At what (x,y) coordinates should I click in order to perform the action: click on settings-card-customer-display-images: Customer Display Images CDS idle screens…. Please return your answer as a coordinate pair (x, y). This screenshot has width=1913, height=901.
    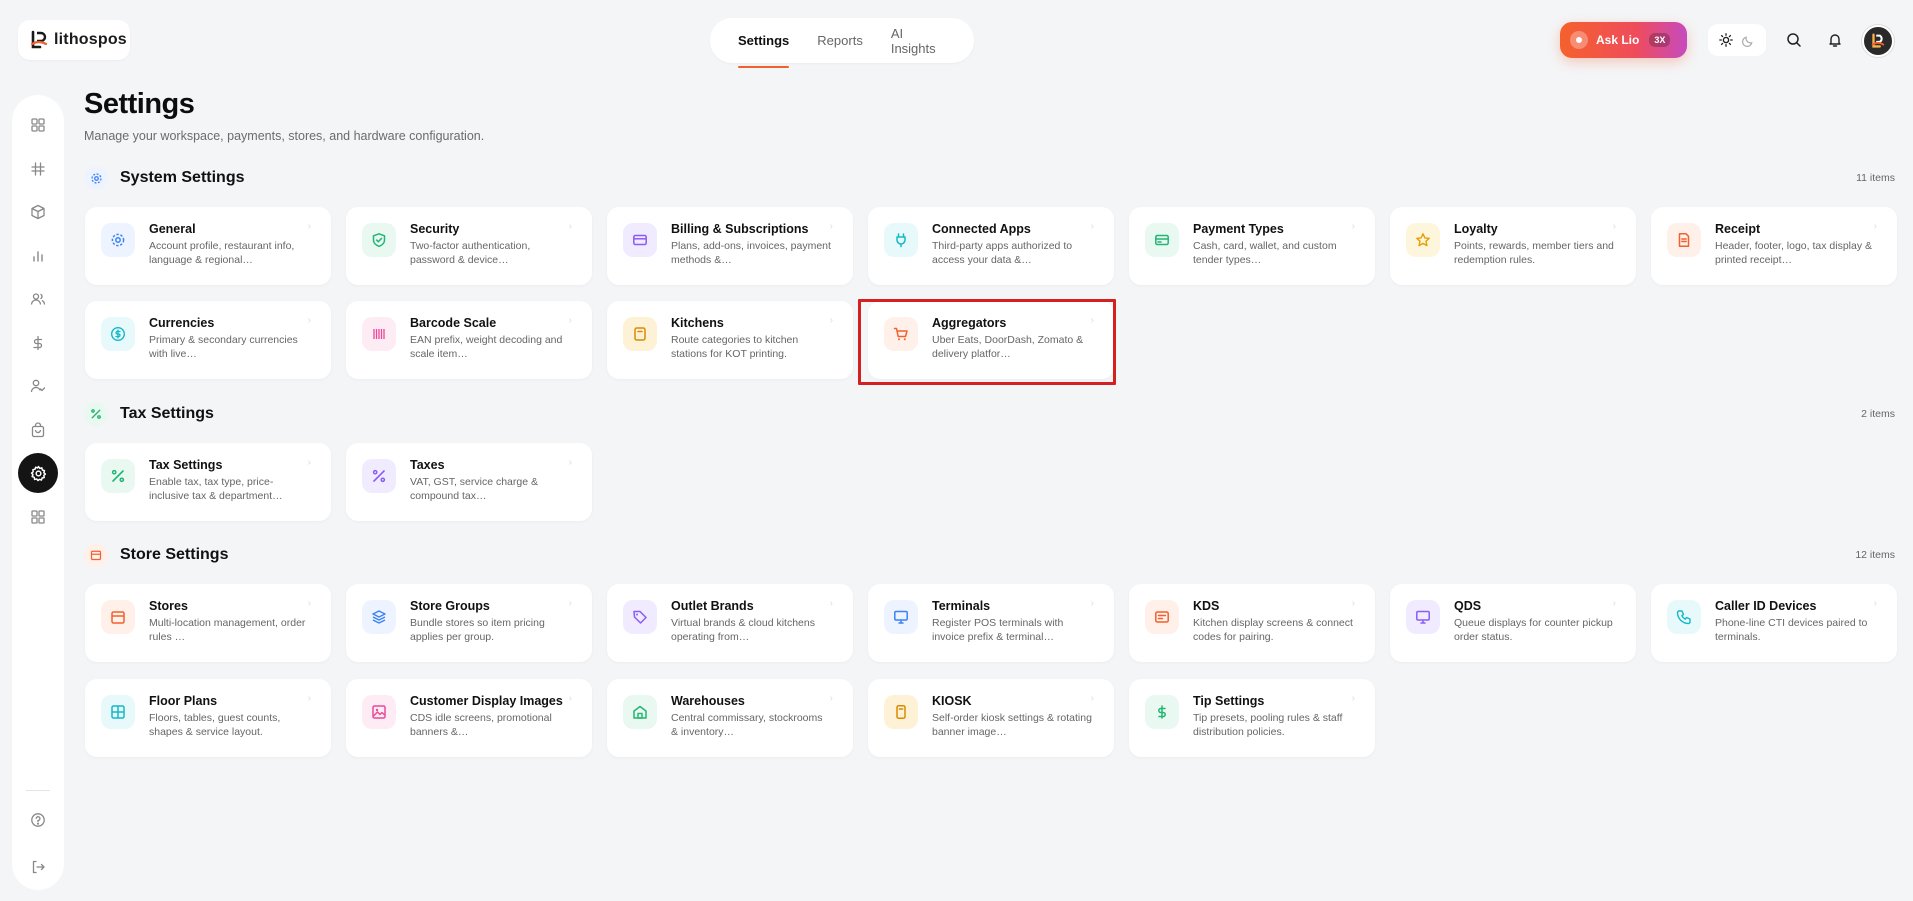
    Looking at the image, I should click on (469, 718).